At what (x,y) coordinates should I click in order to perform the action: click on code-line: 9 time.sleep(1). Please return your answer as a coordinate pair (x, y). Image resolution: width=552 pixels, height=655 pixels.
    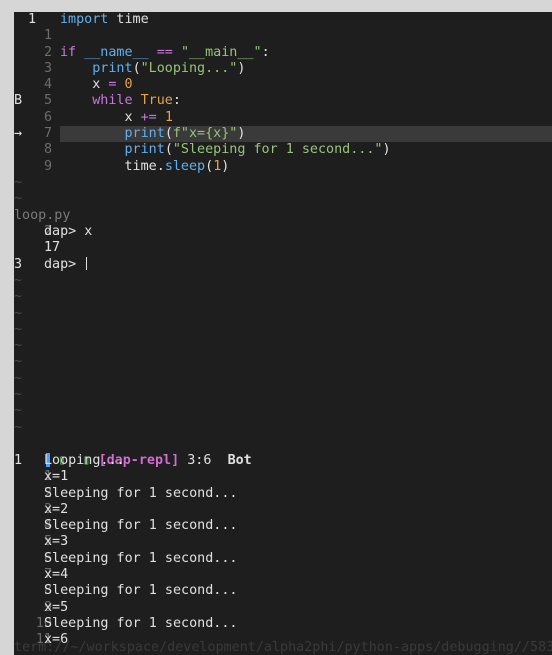
    Looking at the image, I should click on (283, 167).